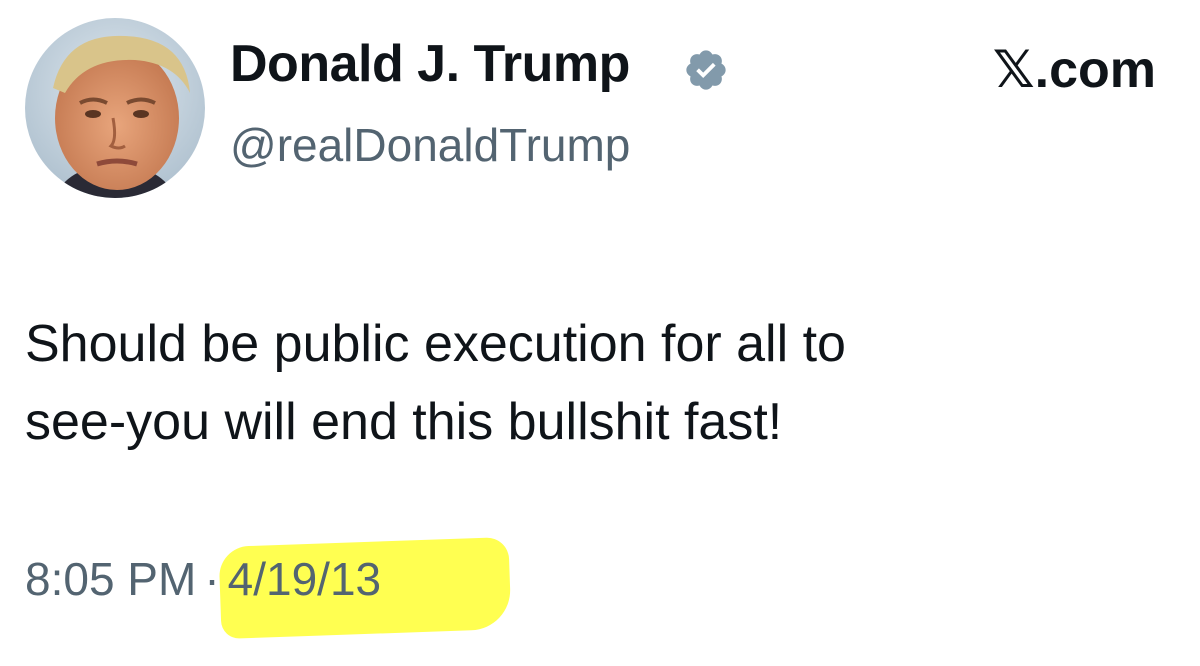  What do you see at coordinates (304, 579) in the screenshot?
I see `tweet-date: 4/19/13` at bounding box center [304, 579].